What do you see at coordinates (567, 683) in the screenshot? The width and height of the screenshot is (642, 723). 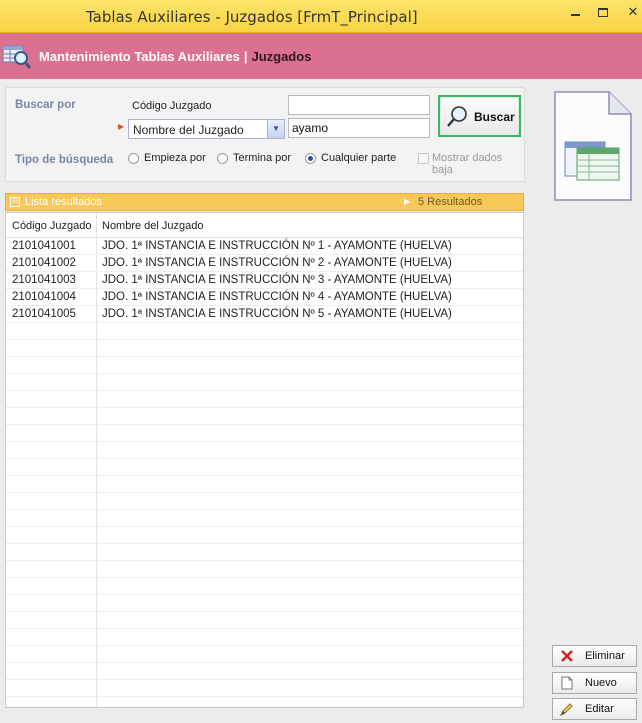 I see `new-document-icon` at bounding box center [567, 683].